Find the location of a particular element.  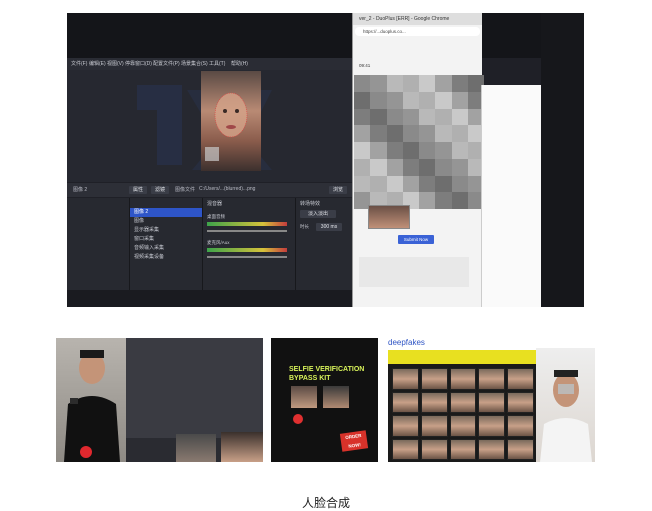

chrome-title: ver_2 - DuoPlus [ERR] - Google Chrome is located at coordinates (417, 19).